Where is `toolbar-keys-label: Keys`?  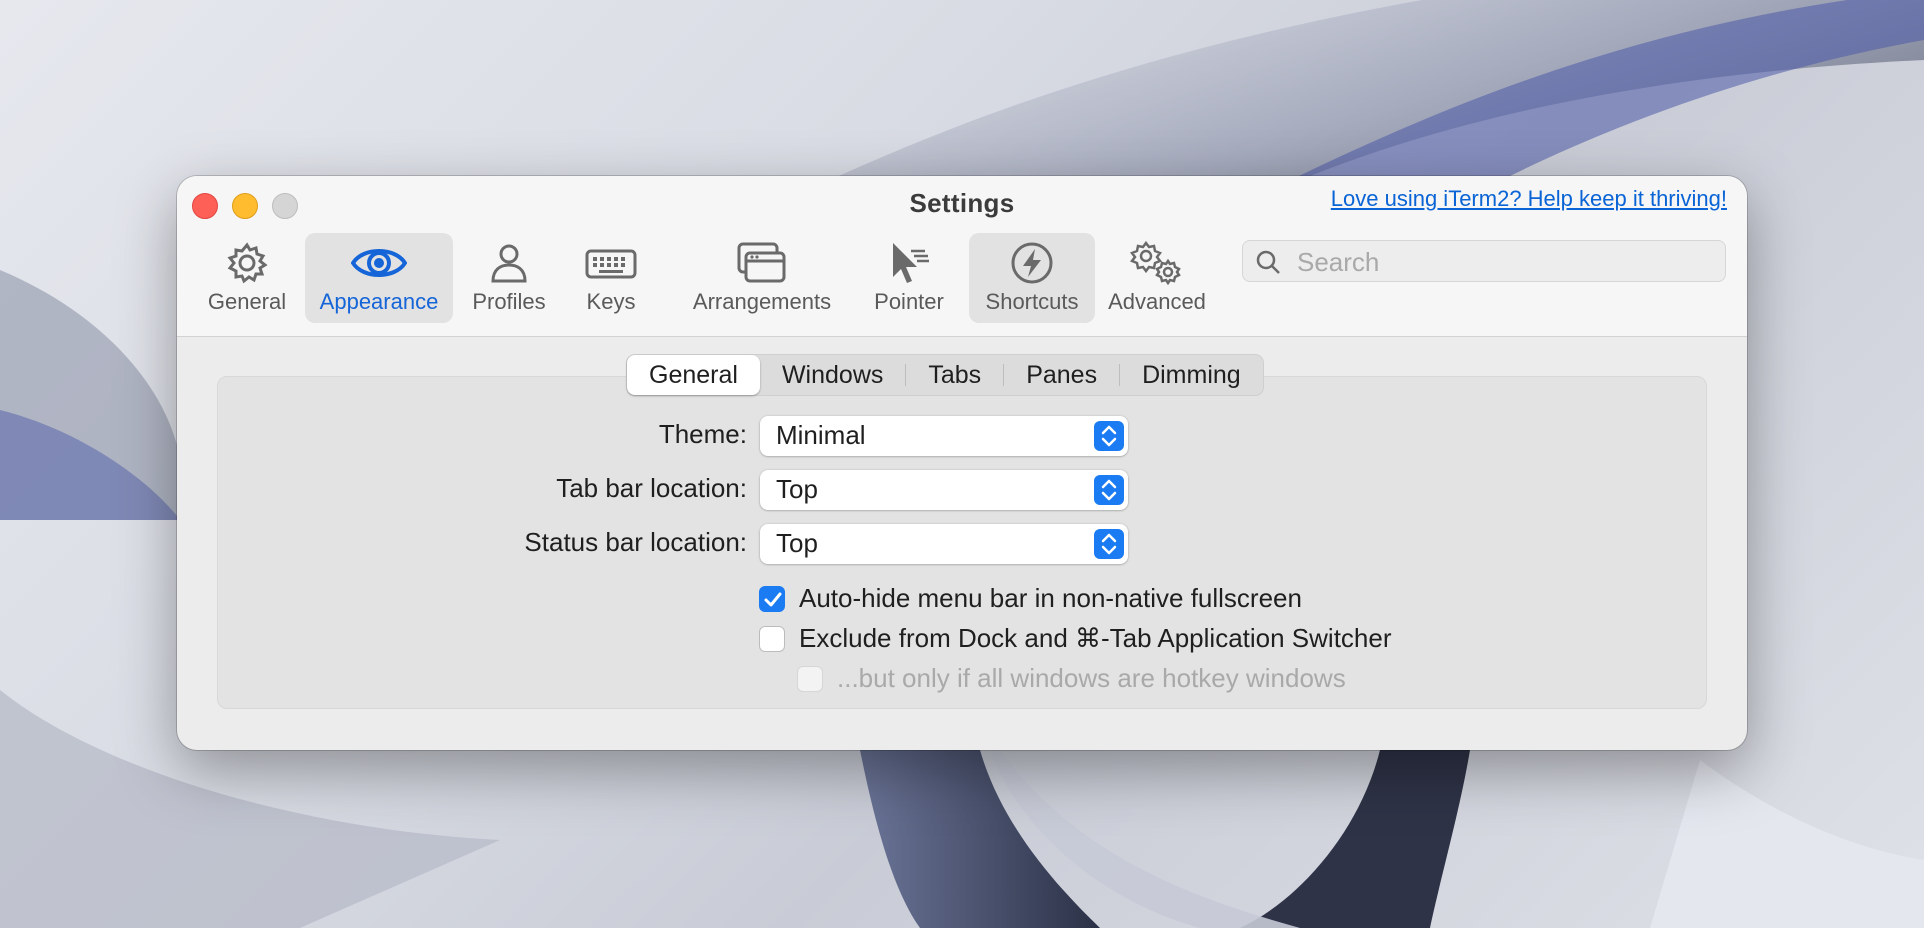
toolbar-keys-label: Keys is located at coordinates (611, 301).